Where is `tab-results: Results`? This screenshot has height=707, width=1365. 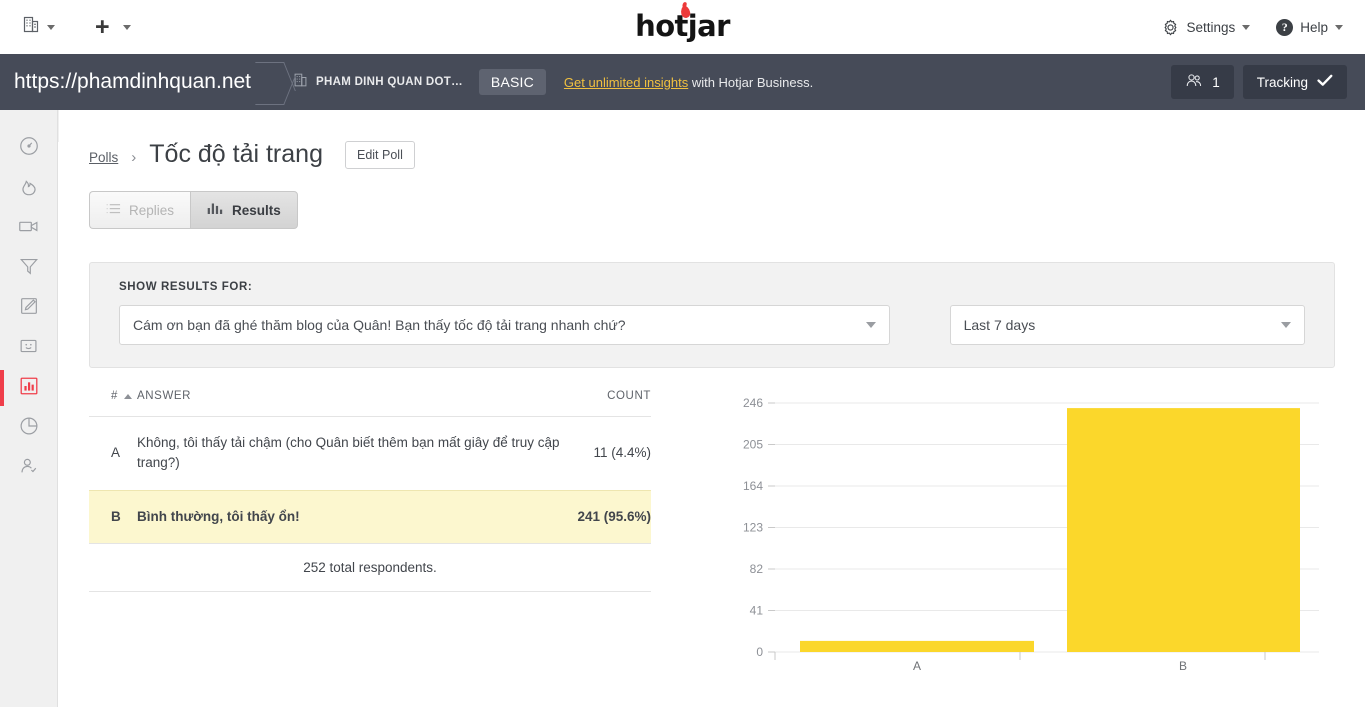 tab-results: Results is located at coordinates (244, 210).